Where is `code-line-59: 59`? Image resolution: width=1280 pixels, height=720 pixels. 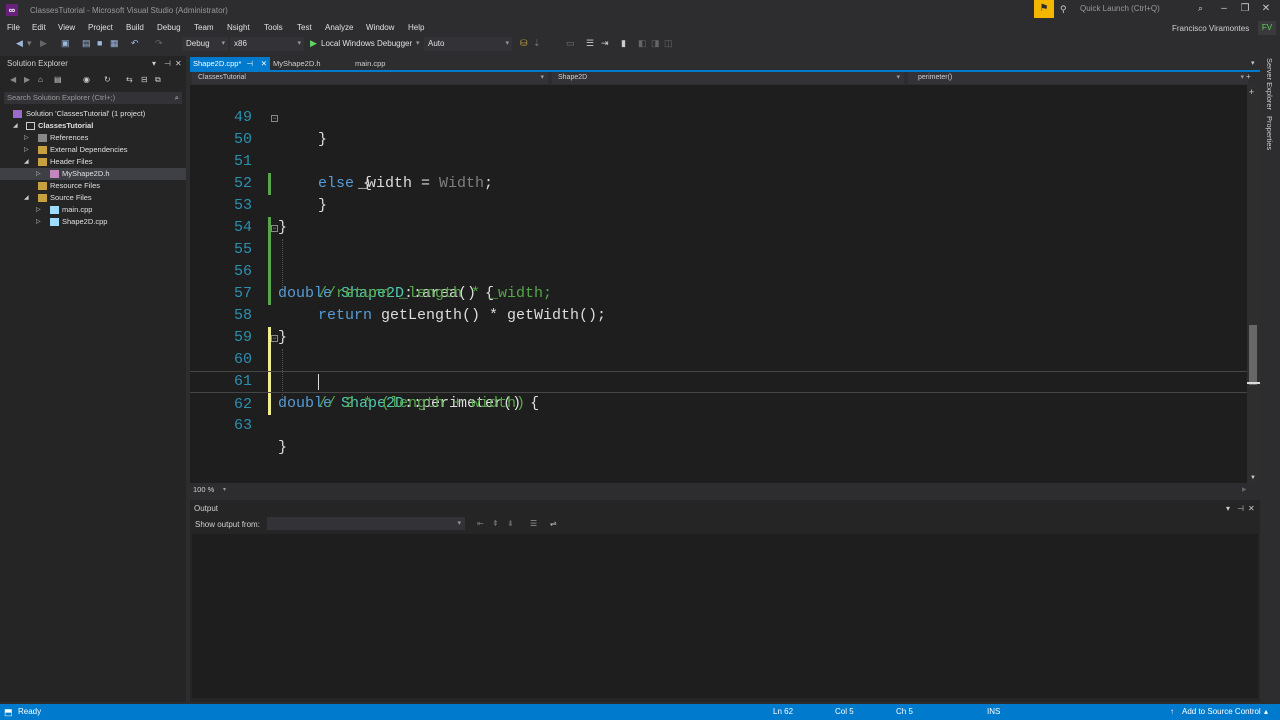 code-line-59: 59 is located at coordinates (718, 325).